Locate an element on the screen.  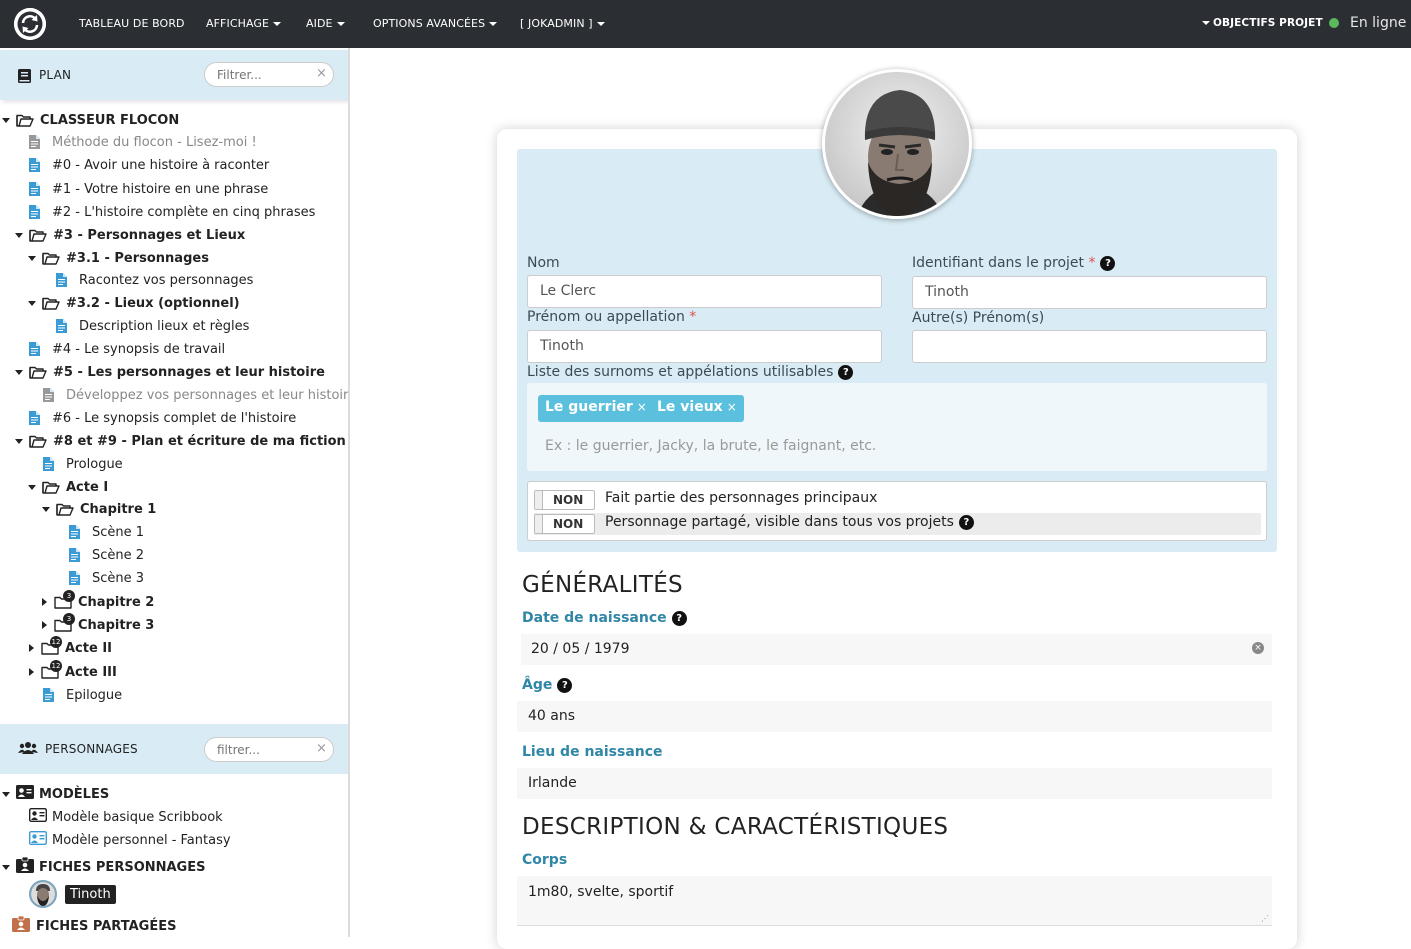
tag-le-guerrier: Le guerrier × is located at coordinates (596, 408).